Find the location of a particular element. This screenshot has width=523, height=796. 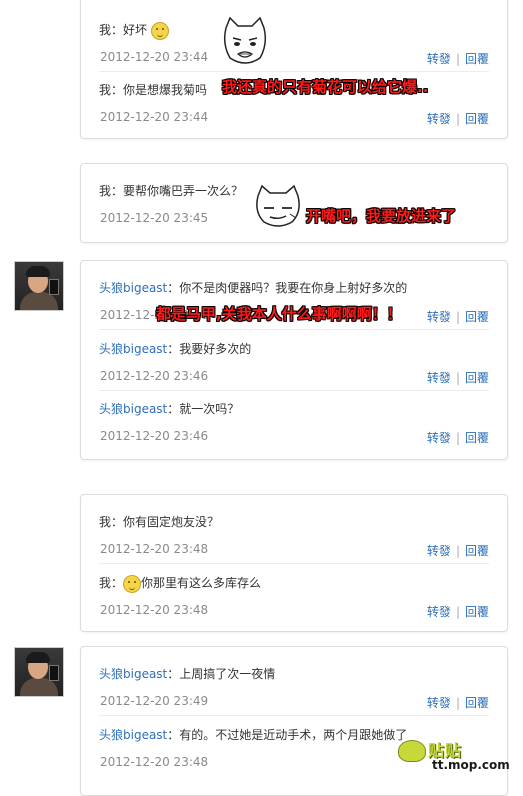

message-body: ：就一次吗？ is located at coordinates (203, 409).